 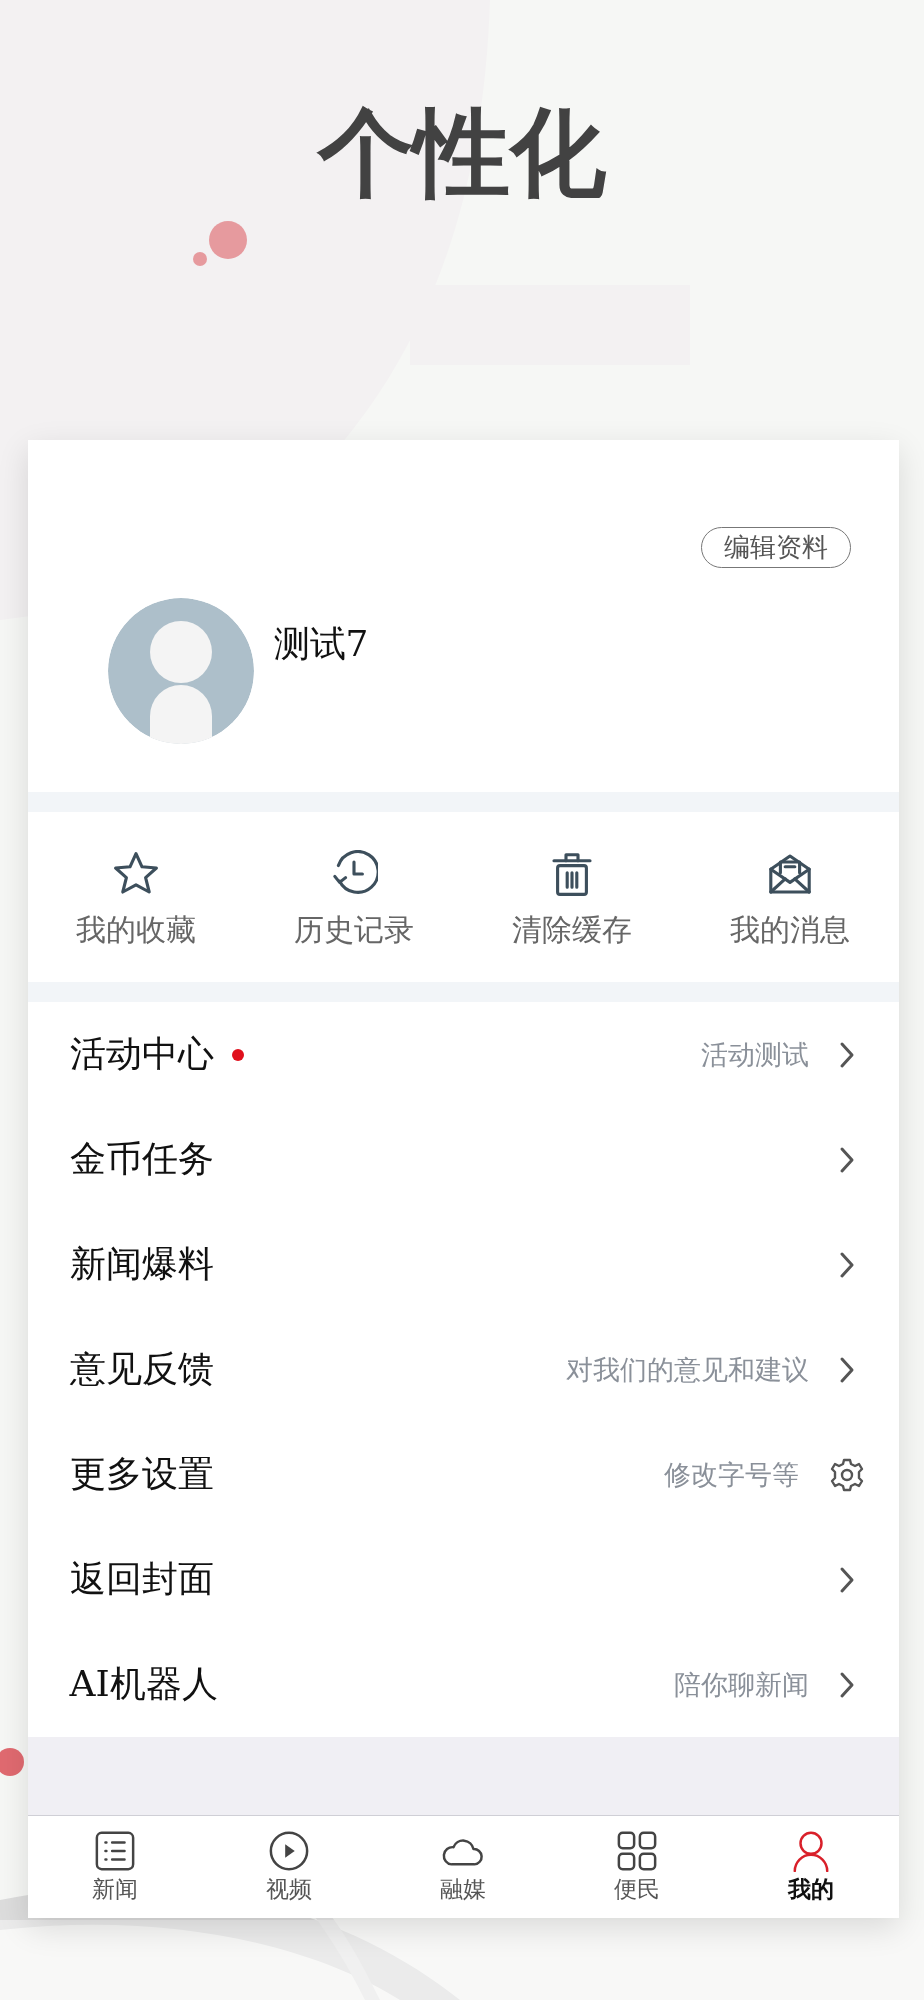 I want to click on menu-item: AI机器人 陪你聊新闻, so click(x=463, y=1684).